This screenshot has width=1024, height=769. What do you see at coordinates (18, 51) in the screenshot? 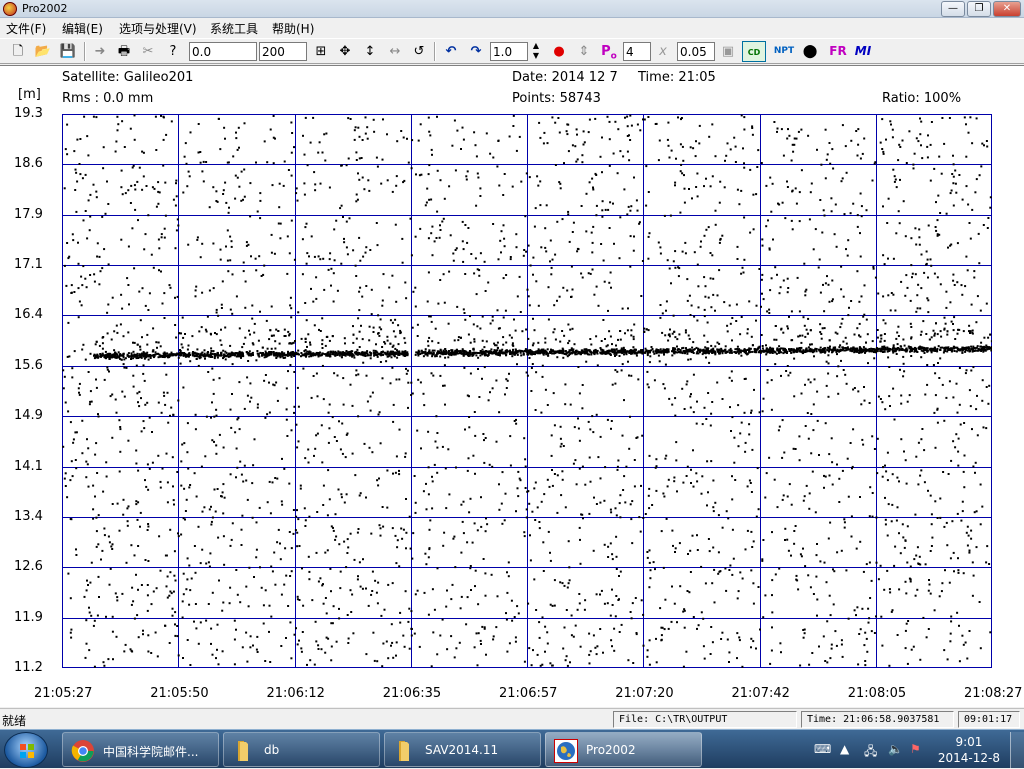
I see `new-file-icon: 🗋` at bounding box center [18, 51].